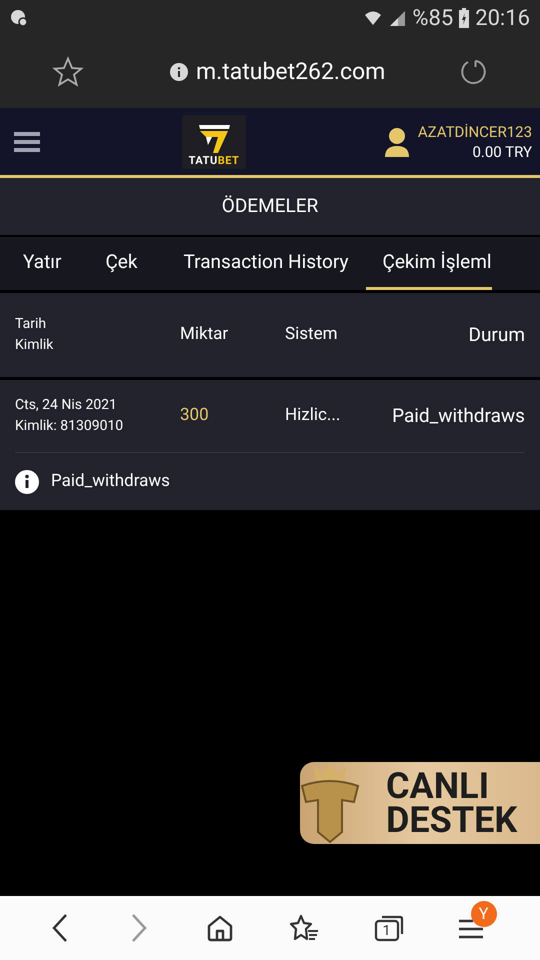  Describe the element at coordinates (69, 426) in the screenshot. I see `id-cell-text: Kimlik: 81309010` at that location.